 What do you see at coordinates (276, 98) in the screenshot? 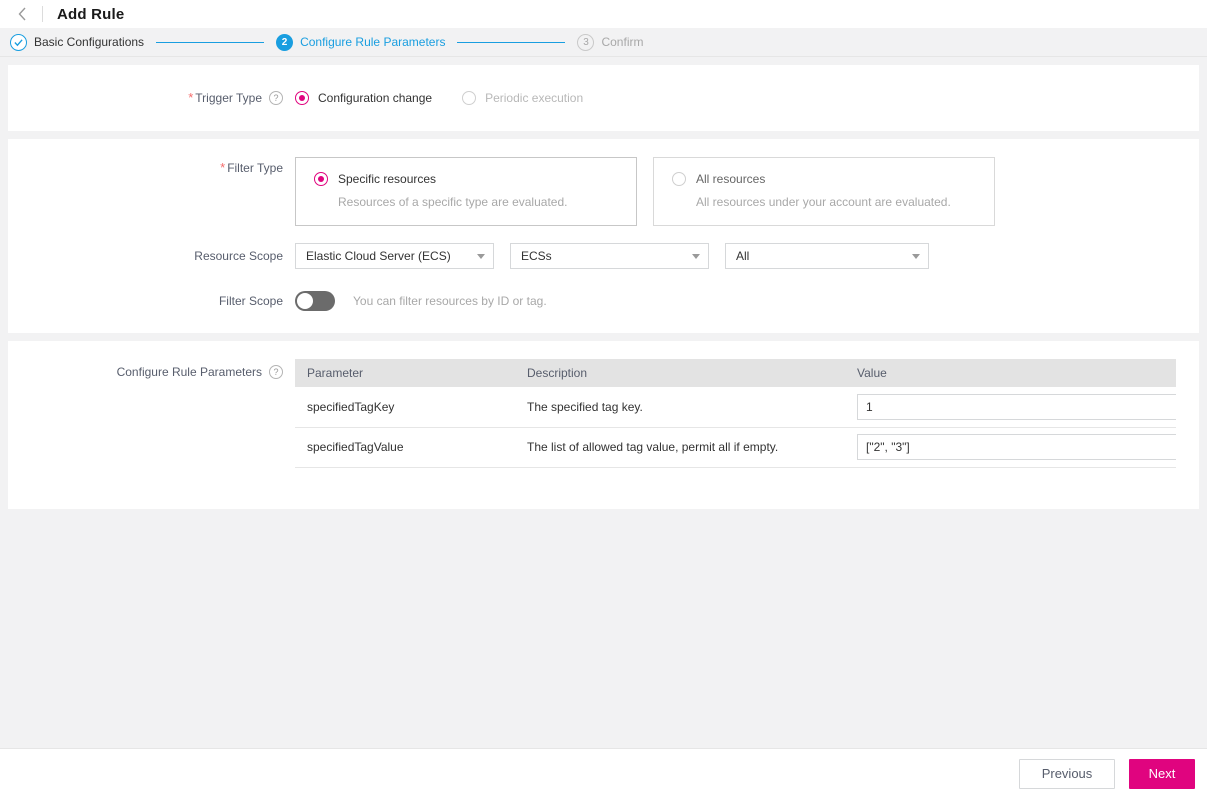
I see `trigger-type-help-circle-icon: ?` at bounding box center [276, 98].